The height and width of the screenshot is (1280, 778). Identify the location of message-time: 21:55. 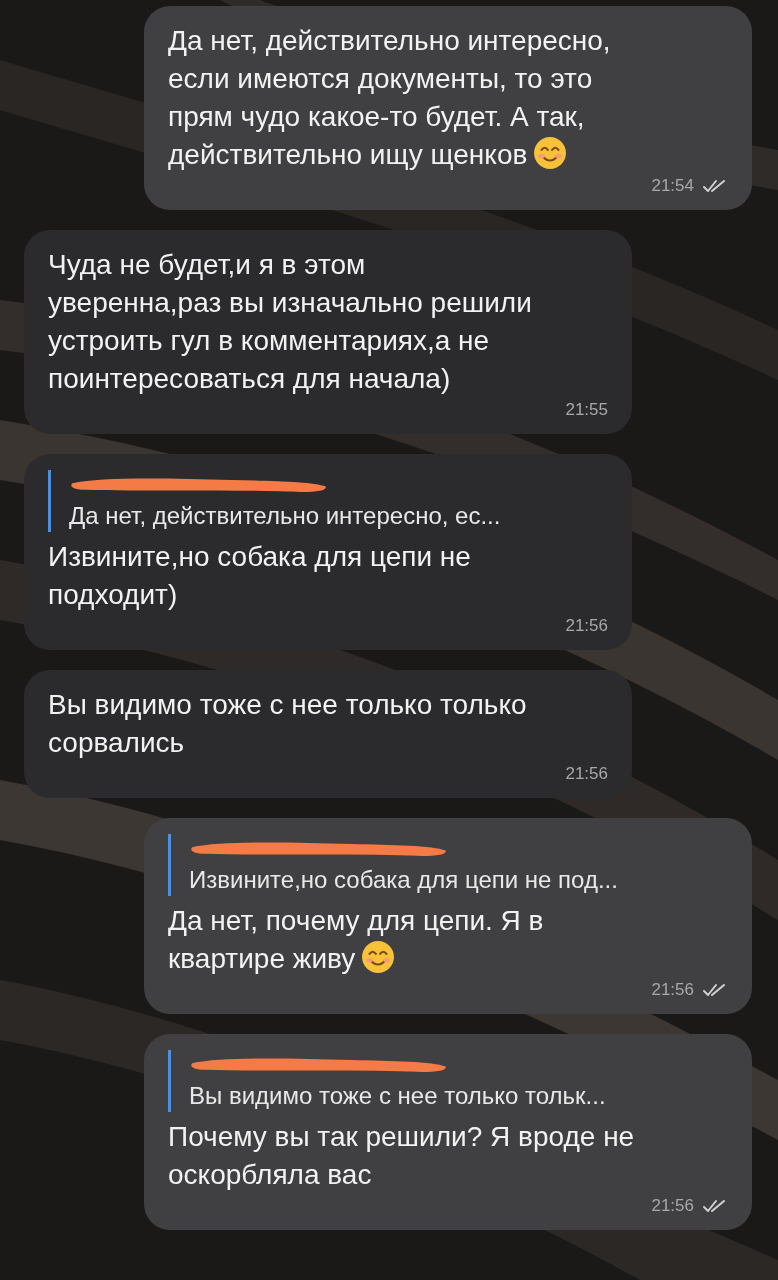
(586, 410).